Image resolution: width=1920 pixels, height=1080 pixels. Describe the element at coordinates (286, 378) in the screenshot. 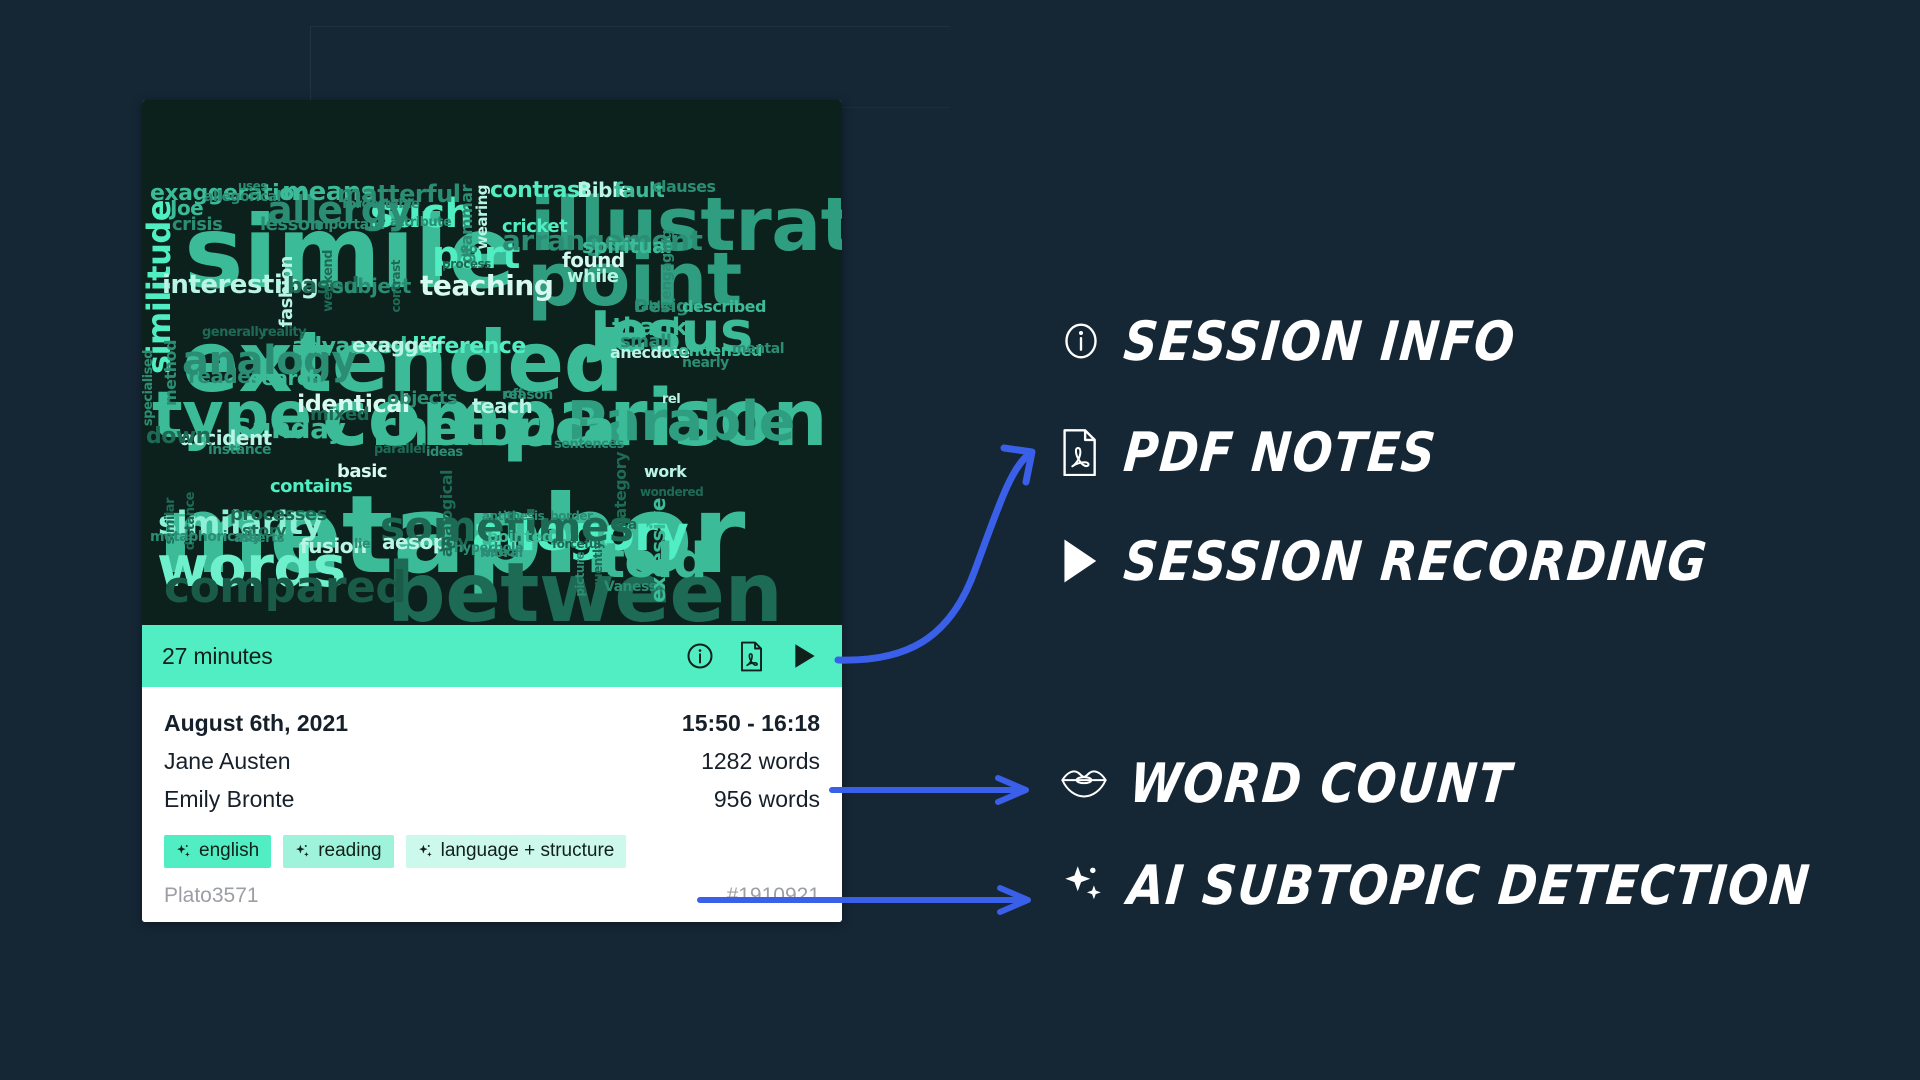

I see `word-cloud-word: search` at that location.